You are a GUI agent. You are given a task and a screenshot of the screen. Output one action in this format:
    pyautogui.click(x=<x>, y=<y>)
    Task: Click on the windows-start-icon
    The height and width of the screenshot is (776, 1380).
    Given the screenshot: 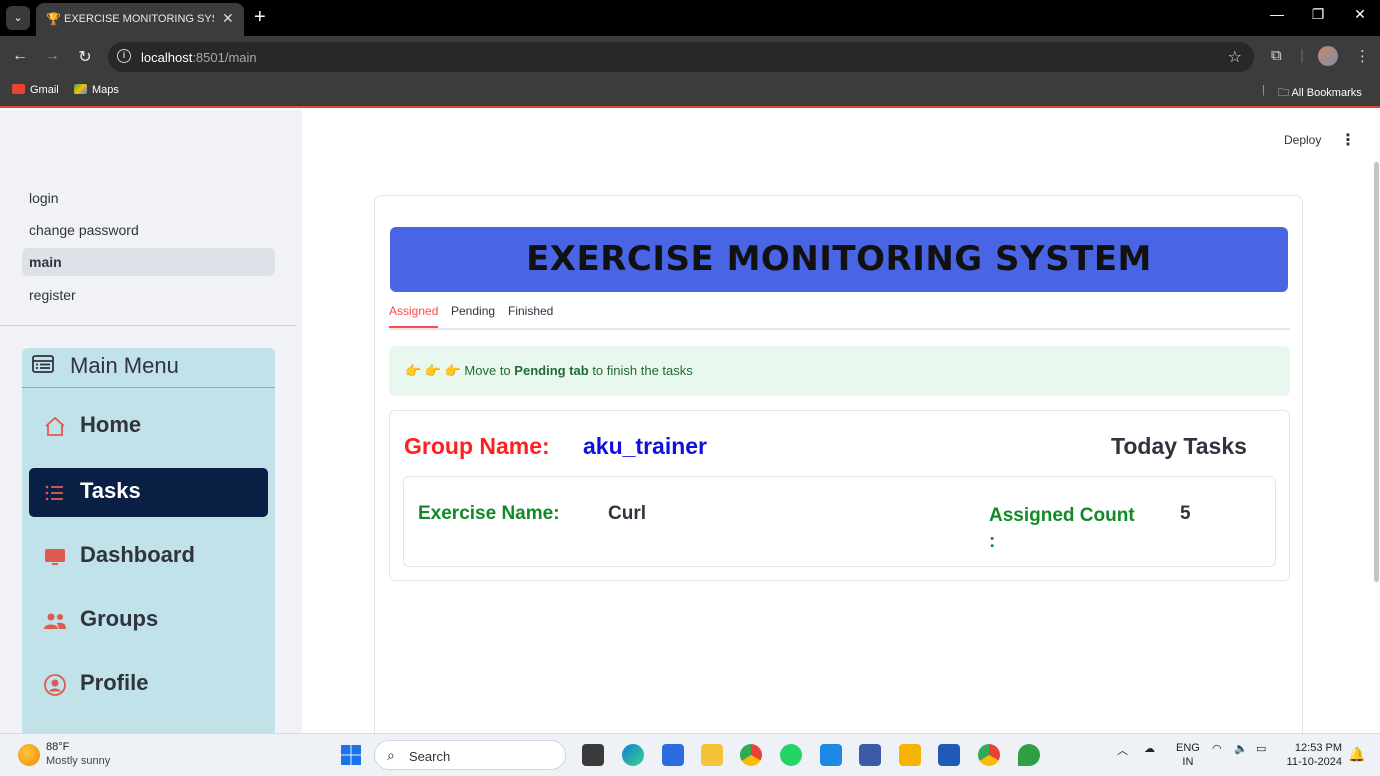 What is the action you would take?
    pyautogui.click(x=351, y=755)
    